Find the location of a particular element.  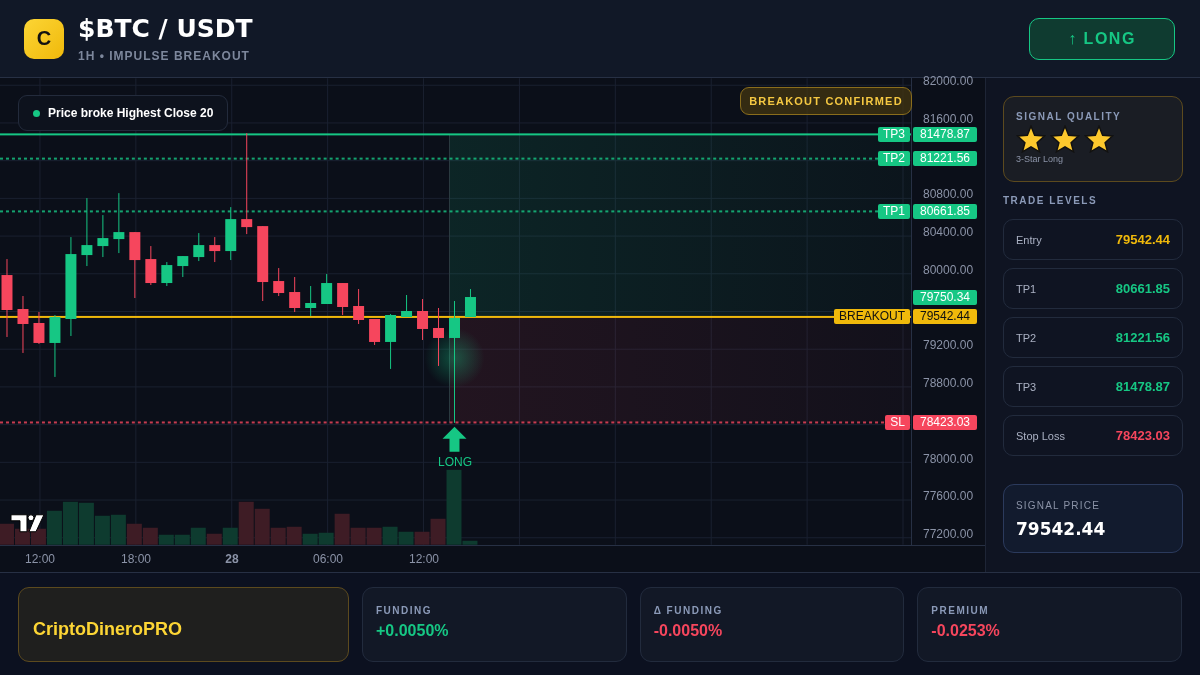

signal-price-label: SIGNAL PRICE is located at coordinates (1059, 505).